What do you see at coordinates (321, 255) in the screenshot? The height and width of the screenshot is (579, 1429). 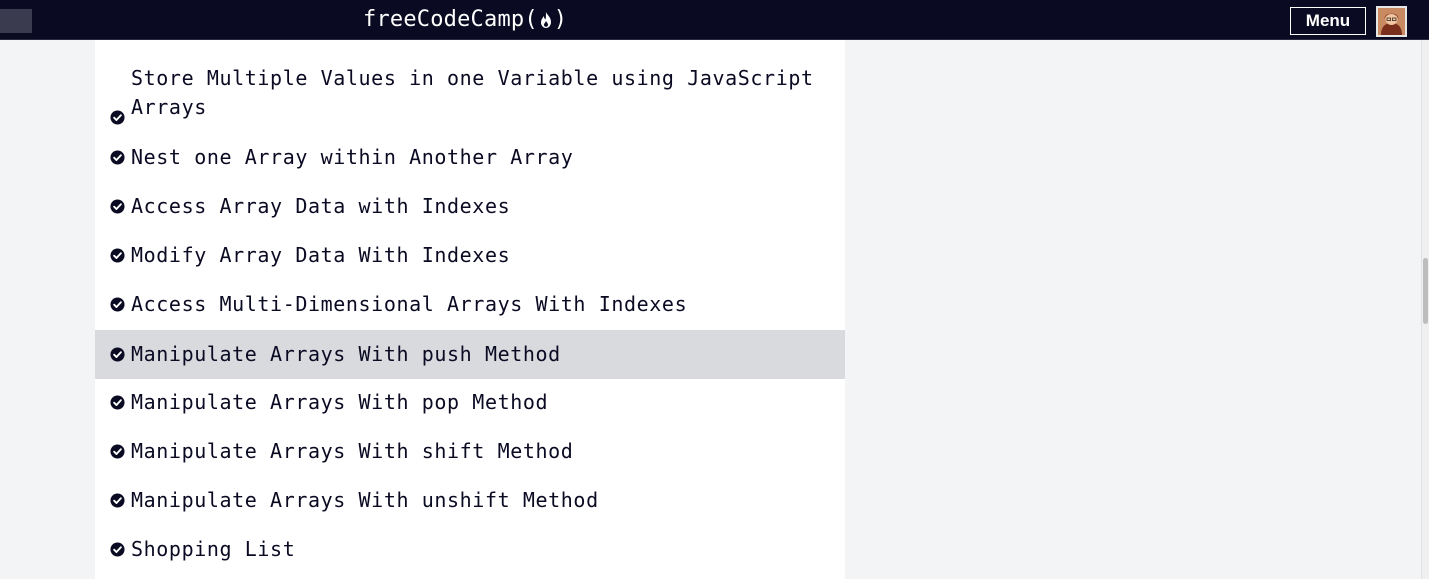 I see `challenge-label: Modify Array Data With Indexes` at bounding box center [321, 255].